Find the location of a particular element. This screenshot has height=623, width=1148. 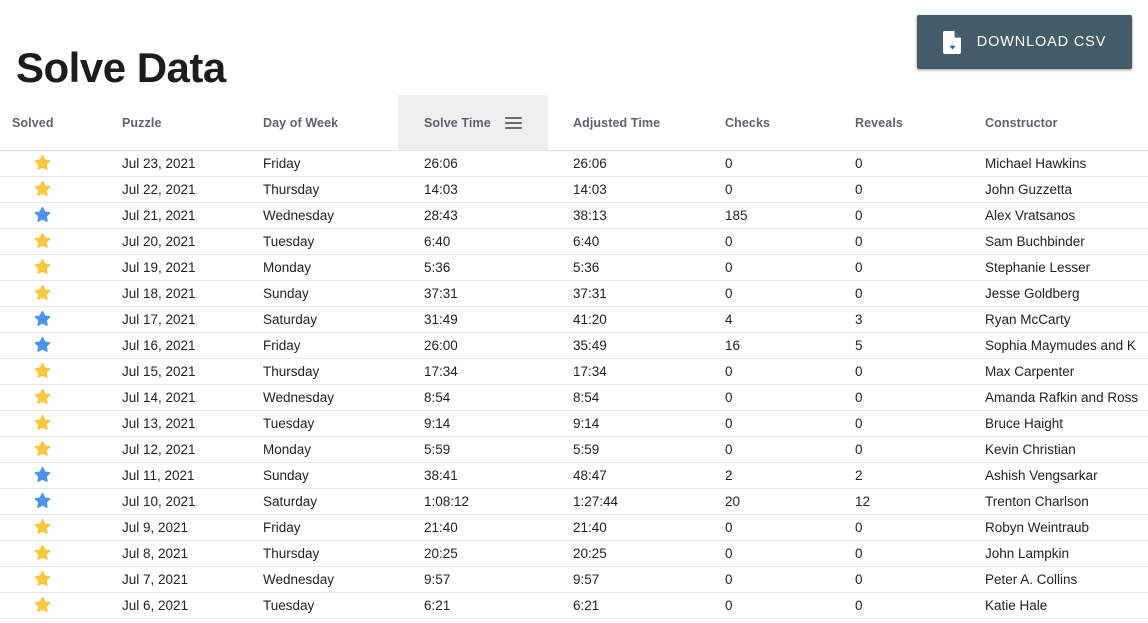

column-header-solved: Solved is located at coordinates (55, 123).